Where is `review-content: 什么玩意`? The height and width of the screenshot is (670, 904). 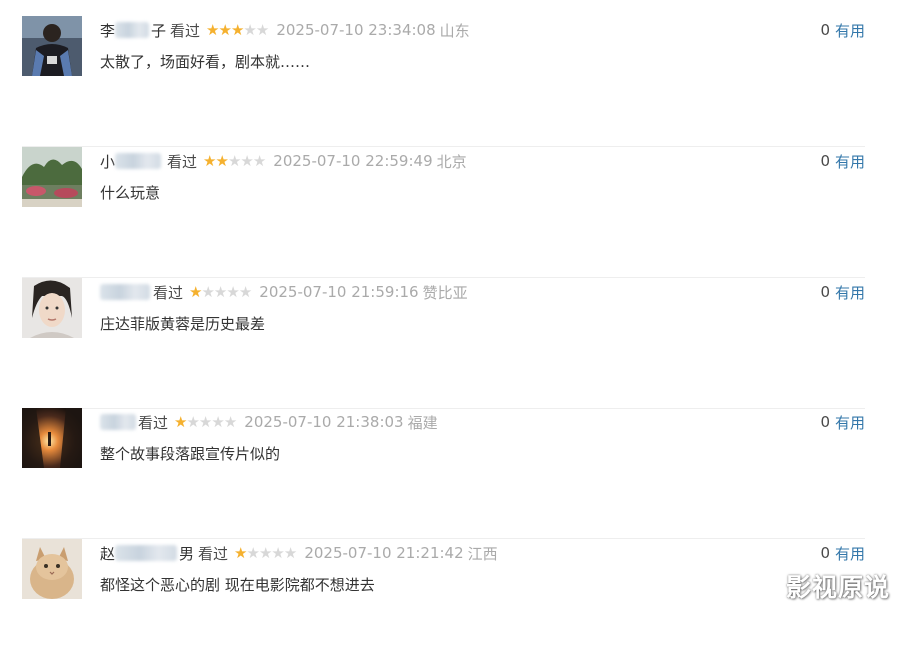 review-content: 什么玩意 is located at coordinates (130, 193).